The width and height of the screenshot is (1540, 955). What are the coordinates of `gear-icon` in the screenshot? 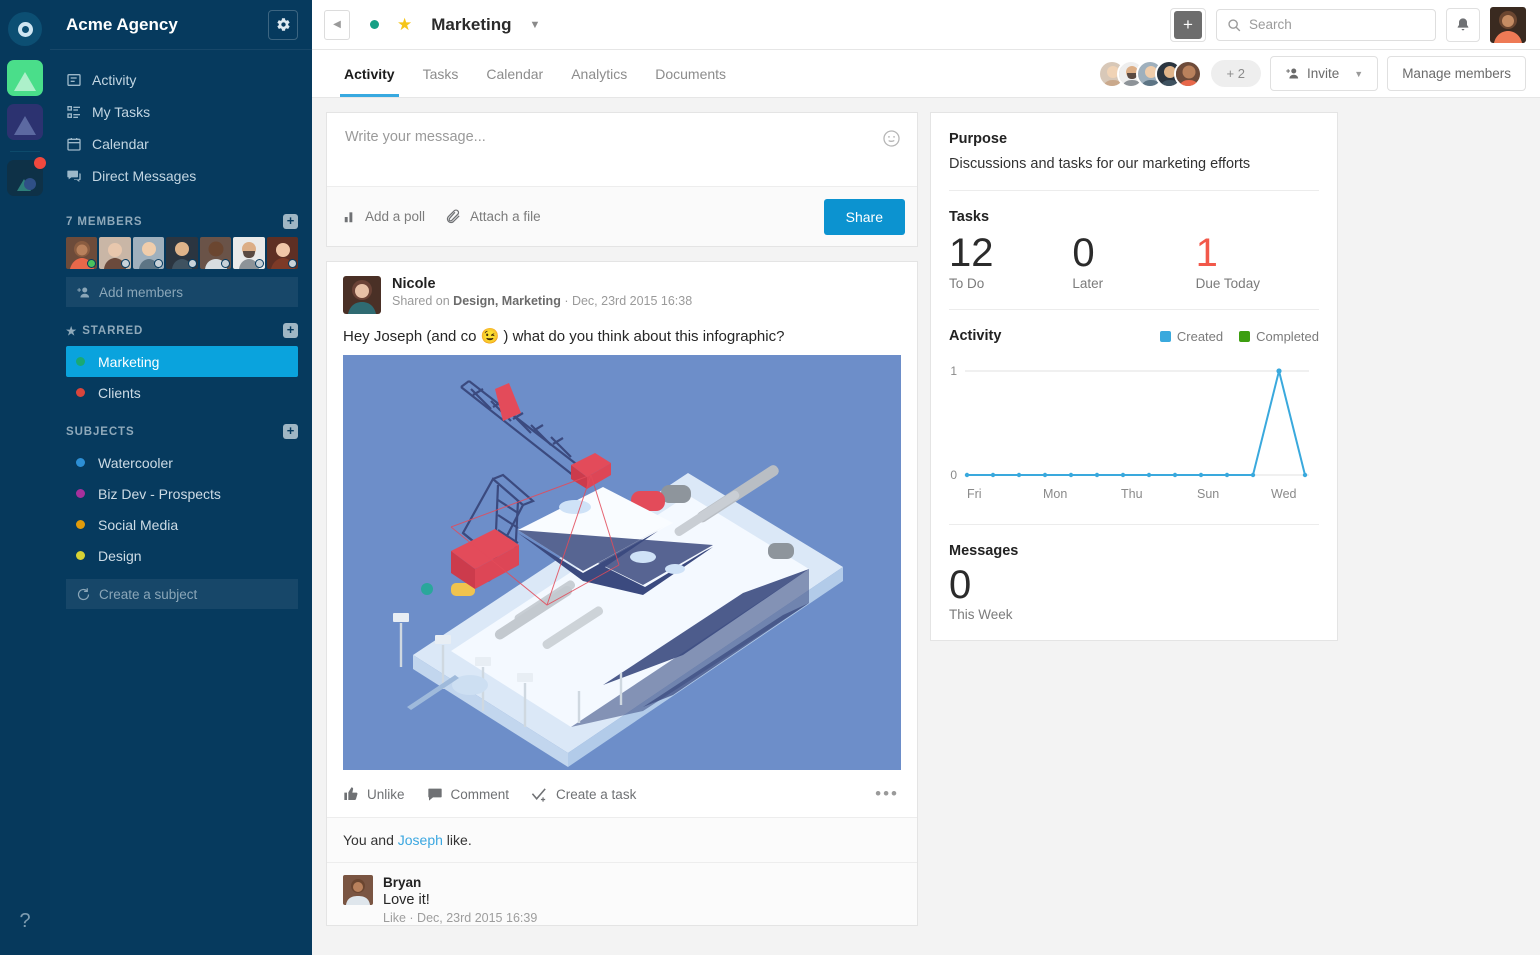 It's located at (283, 24).